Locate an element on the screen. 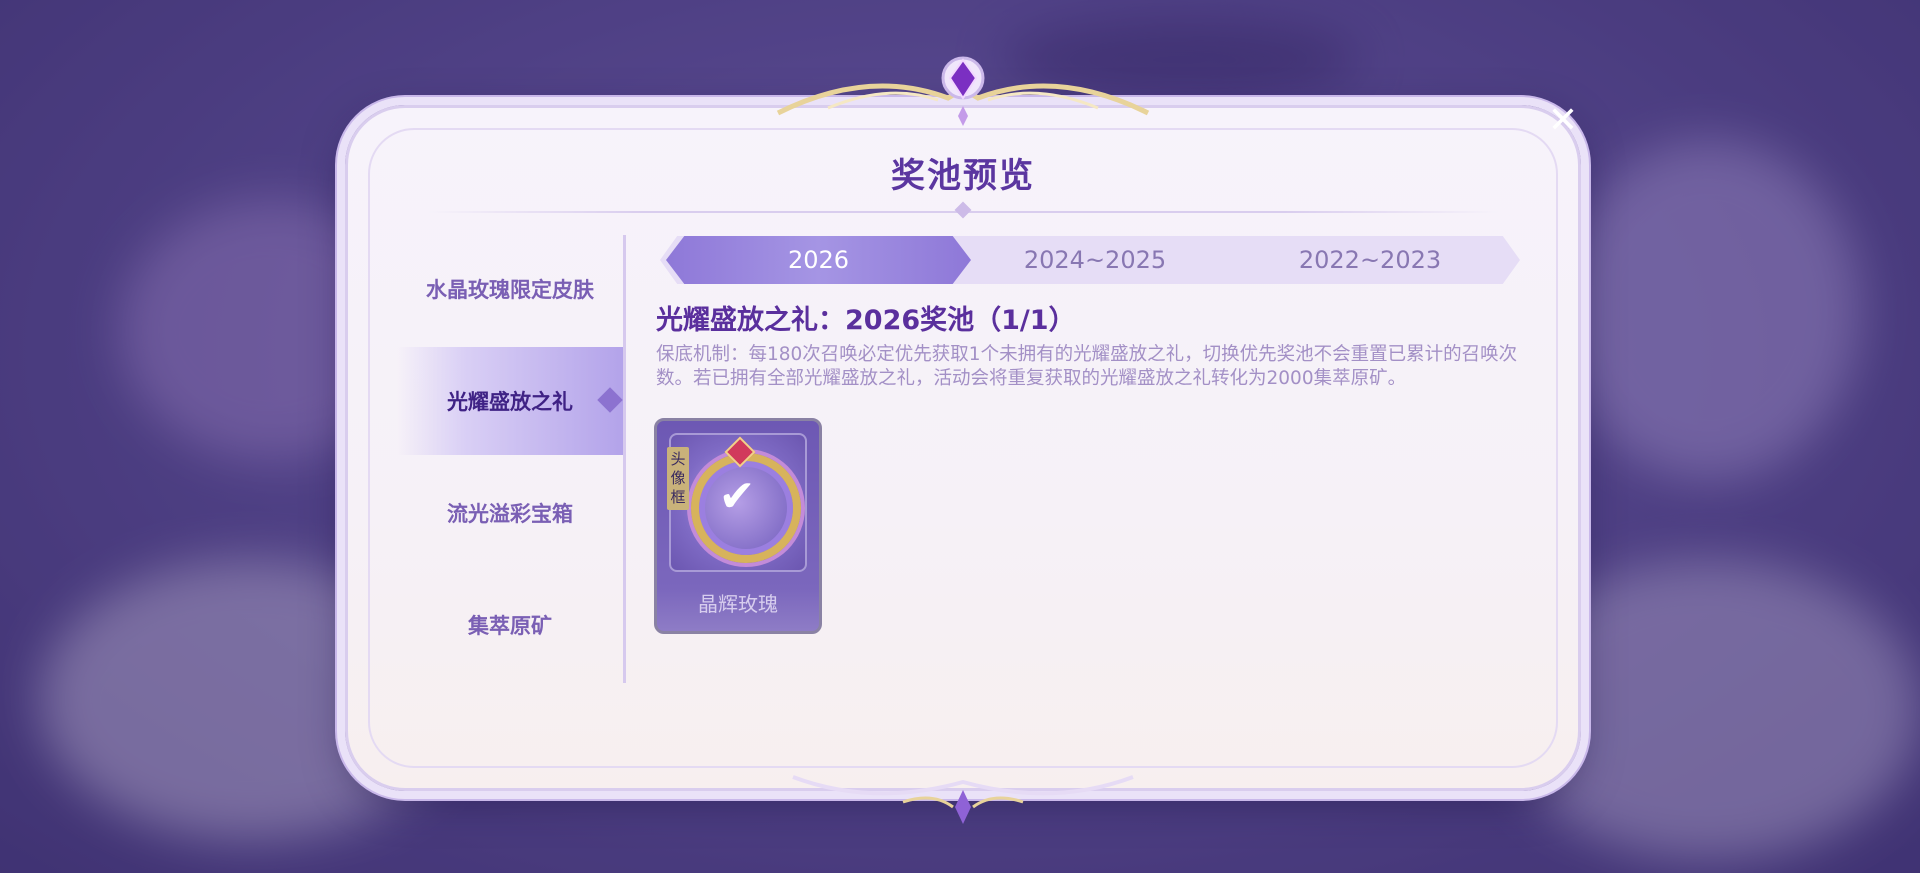 The image size is (1920, 873). sidebar-item-radiant-bloom-gift: 光耀盛放之礼 is located at coordinates (510, 401).